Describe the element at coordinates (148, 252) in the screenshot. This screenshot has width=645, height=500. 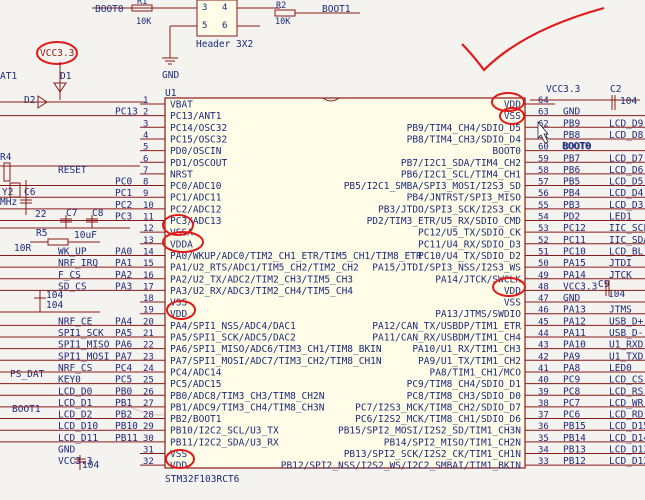
I see `left-pin-number: 14` at that location.